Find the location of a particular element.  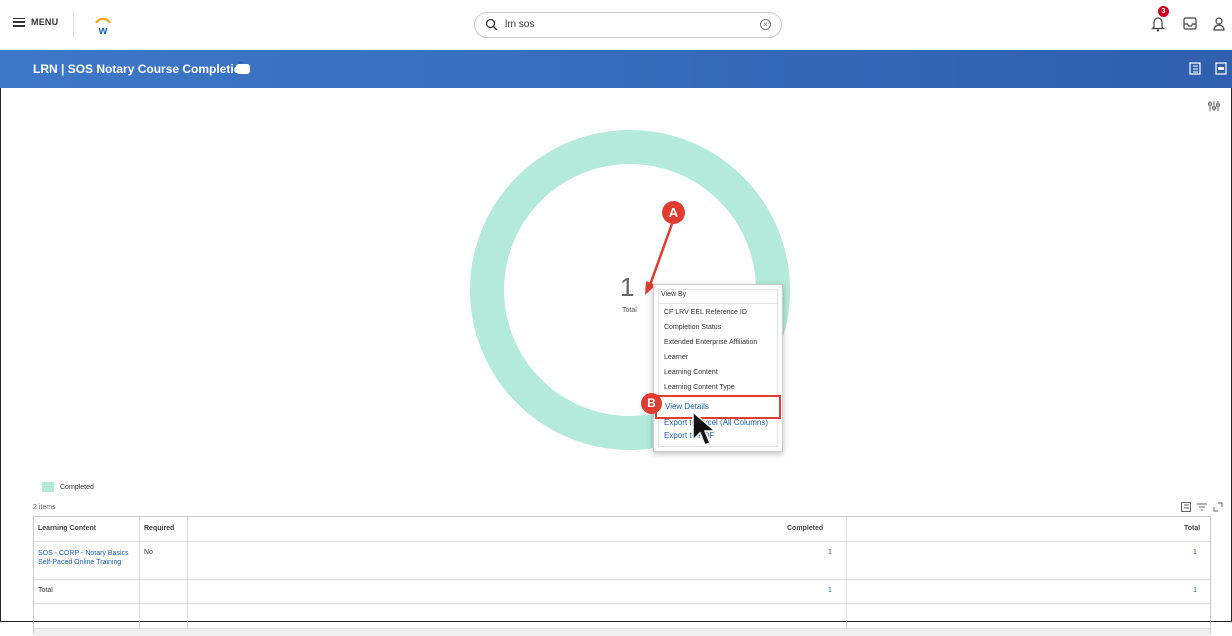

mouse-cursor-icon is located at coordinates (705, 428).